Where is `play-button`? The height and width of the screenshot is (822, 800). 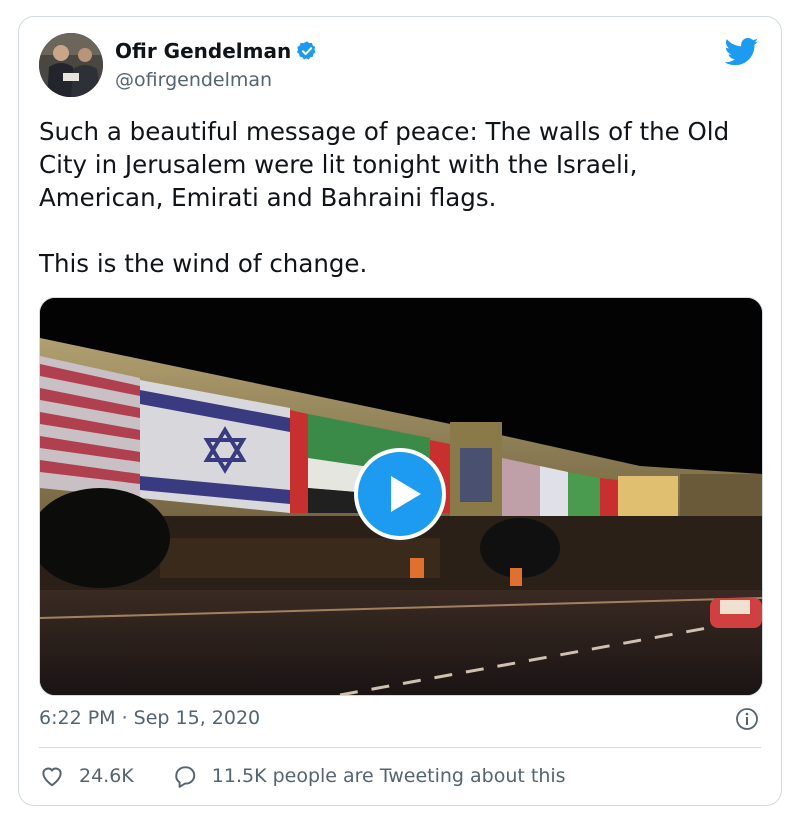
play-button is located at coordinates (400, 494).